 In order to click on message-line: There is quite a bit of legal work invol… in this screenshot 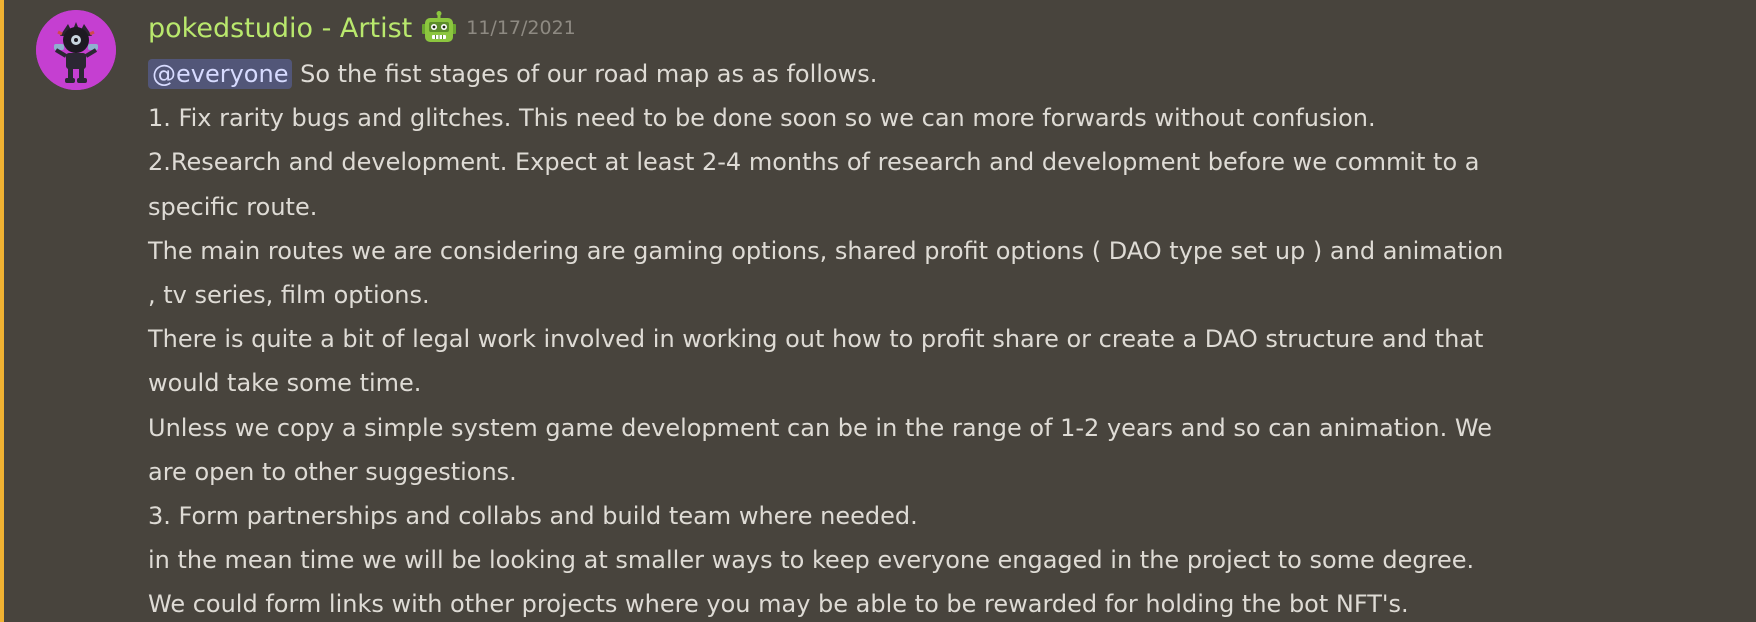, I will do `click(816, 339)`.